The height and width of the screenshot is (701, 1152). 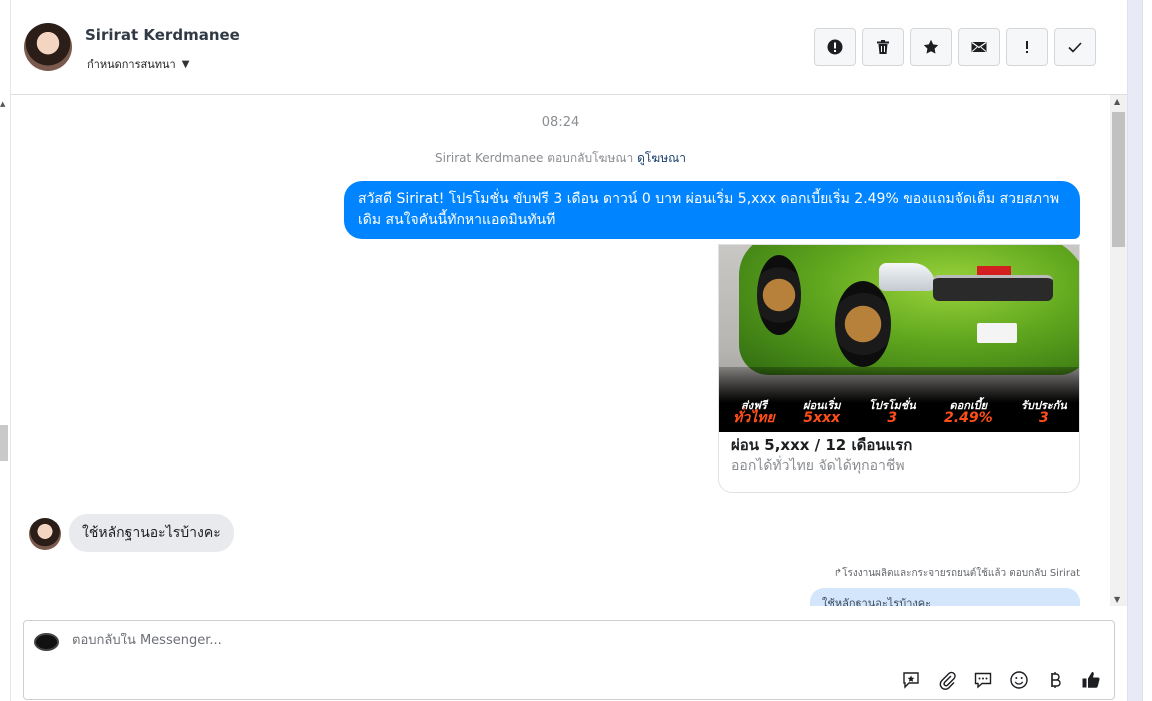 I want to click on ad-card-subtitle: ออกได้ทั่วไทย จัดได้ทุกอาชีพ, so click(x=818, y=466).